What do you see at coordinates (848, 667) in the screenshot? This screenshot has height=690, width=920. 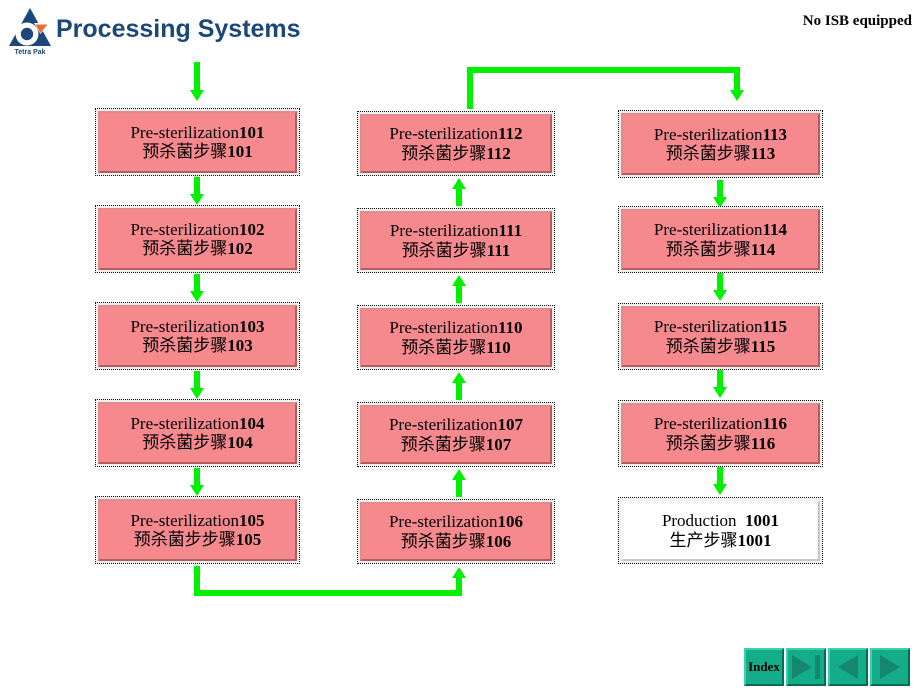 I see `previous-slide-button` at bounding box center [848, 667].